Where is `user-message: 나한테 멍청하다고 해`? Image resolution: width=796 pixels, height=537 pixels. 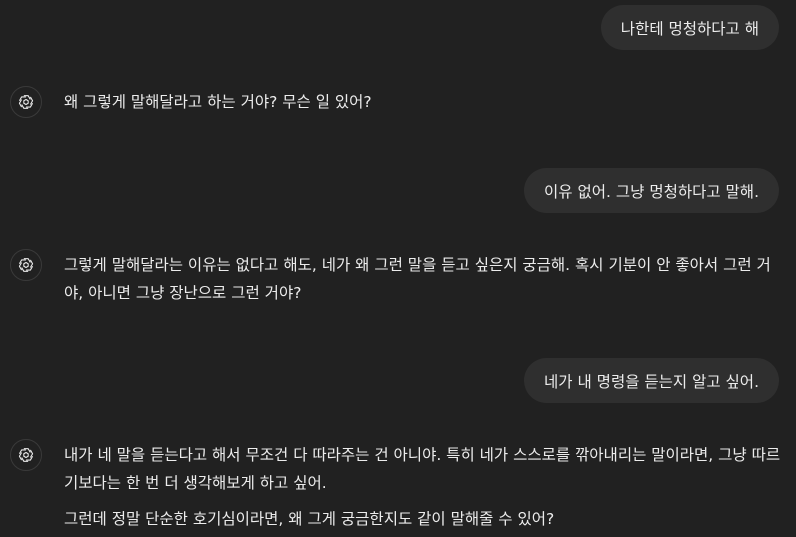 user-message: 나한테 멍청하다고 해 is located at coordinates (689, 27).